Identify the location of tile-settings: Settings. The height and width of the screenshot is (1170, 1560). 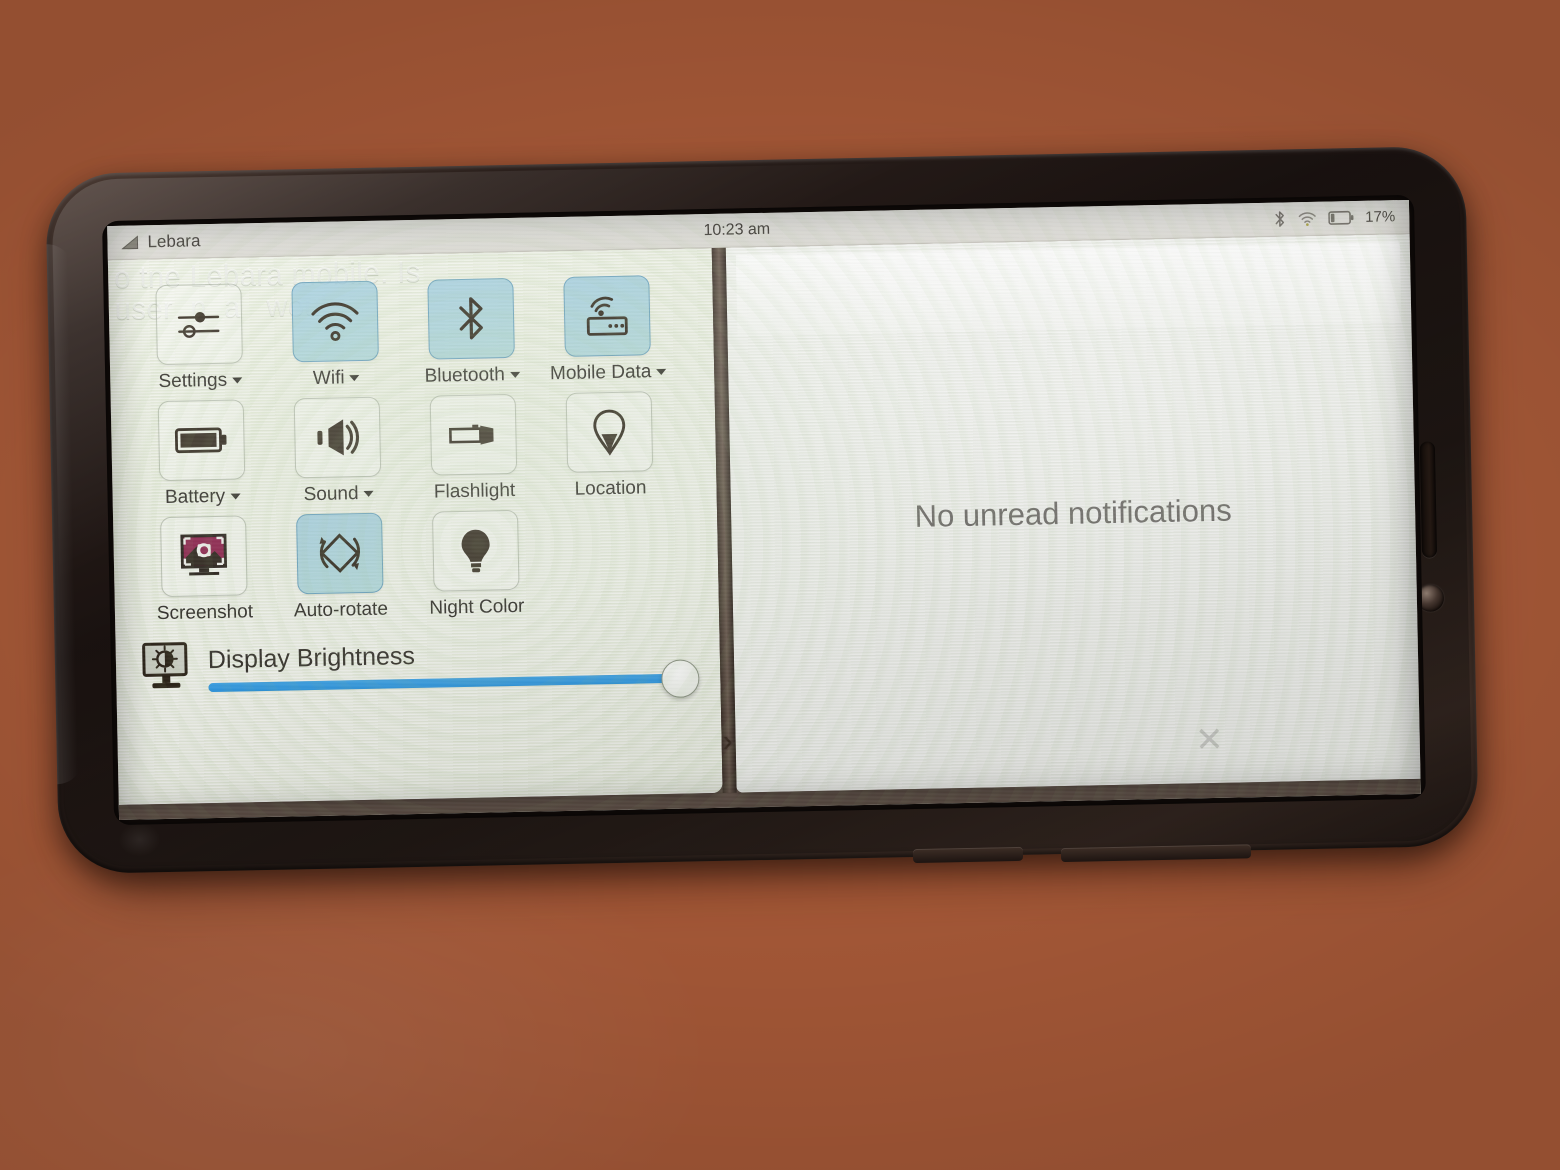
(199, 338).